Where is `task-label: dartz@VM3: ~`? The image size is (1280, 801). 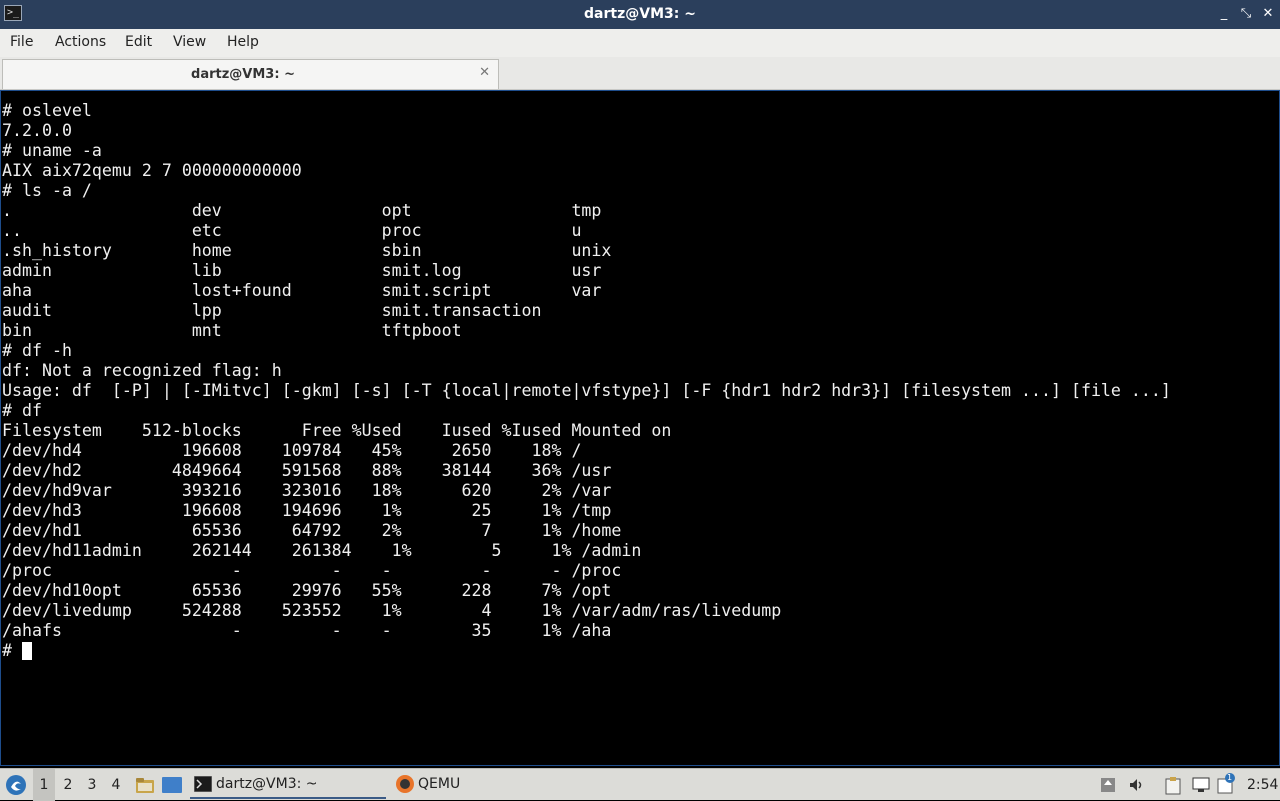 task-label: dartz@VM3: ~ is located at coordinates (267, 784).